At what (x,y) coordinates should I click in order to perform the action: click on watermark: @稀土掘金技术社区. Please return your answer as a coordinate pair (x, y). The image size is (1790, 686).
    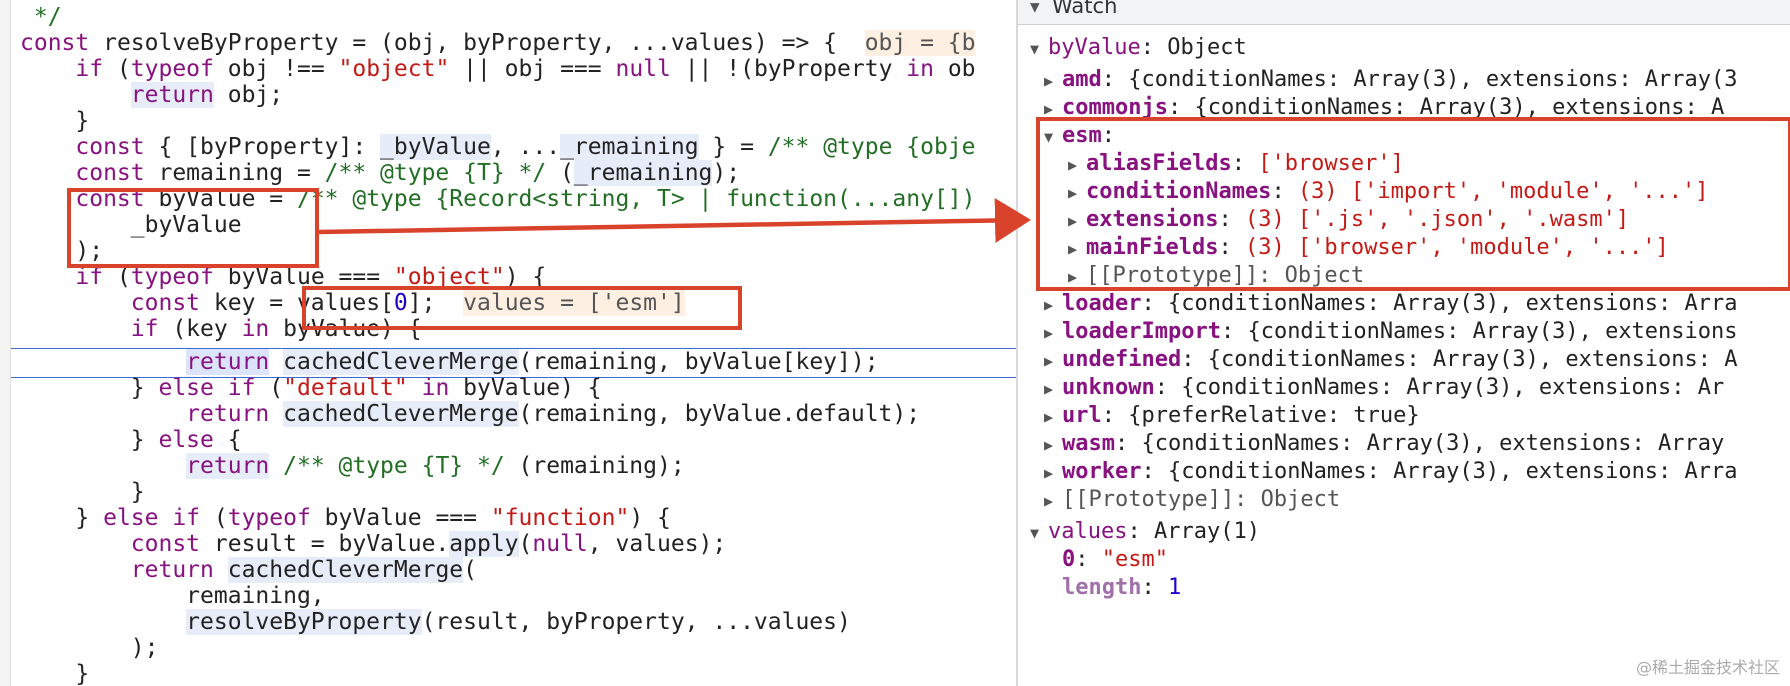
    Looking at the image, I should click on (1707, 667).